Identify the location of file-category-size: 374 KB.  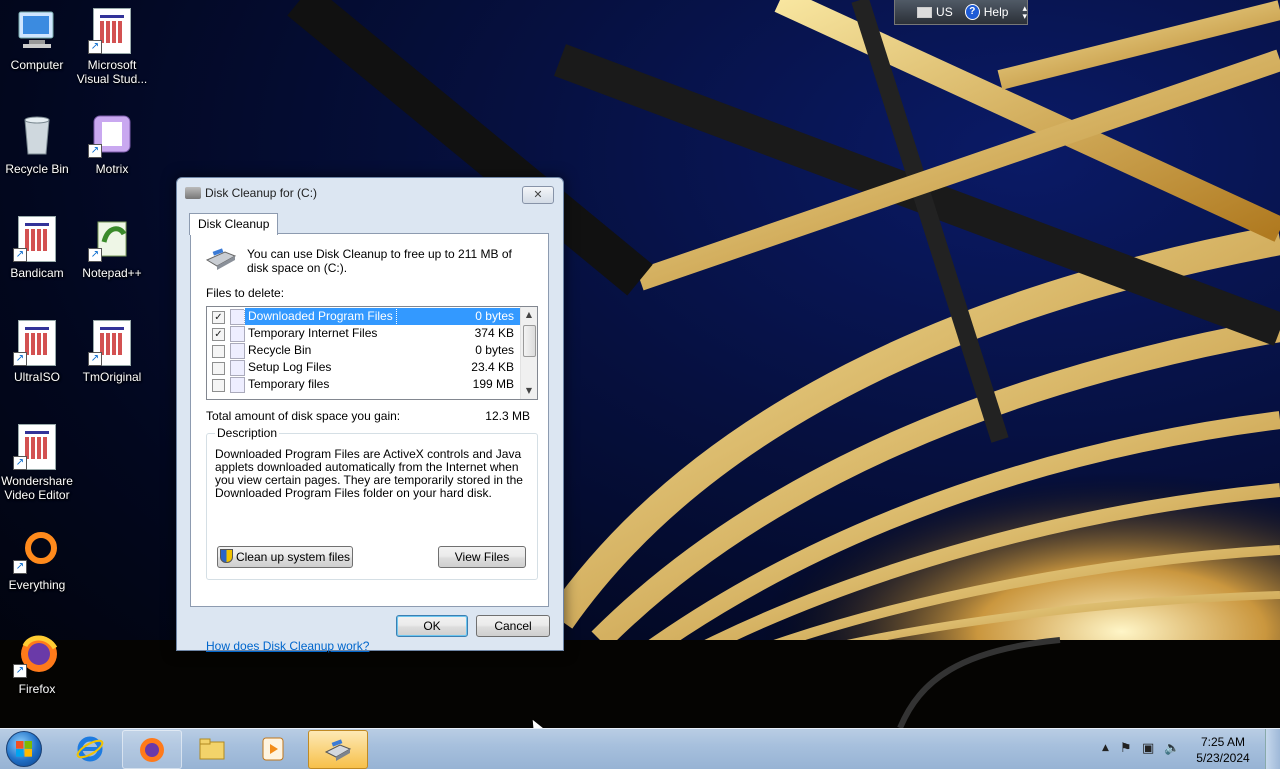
(494, 333).